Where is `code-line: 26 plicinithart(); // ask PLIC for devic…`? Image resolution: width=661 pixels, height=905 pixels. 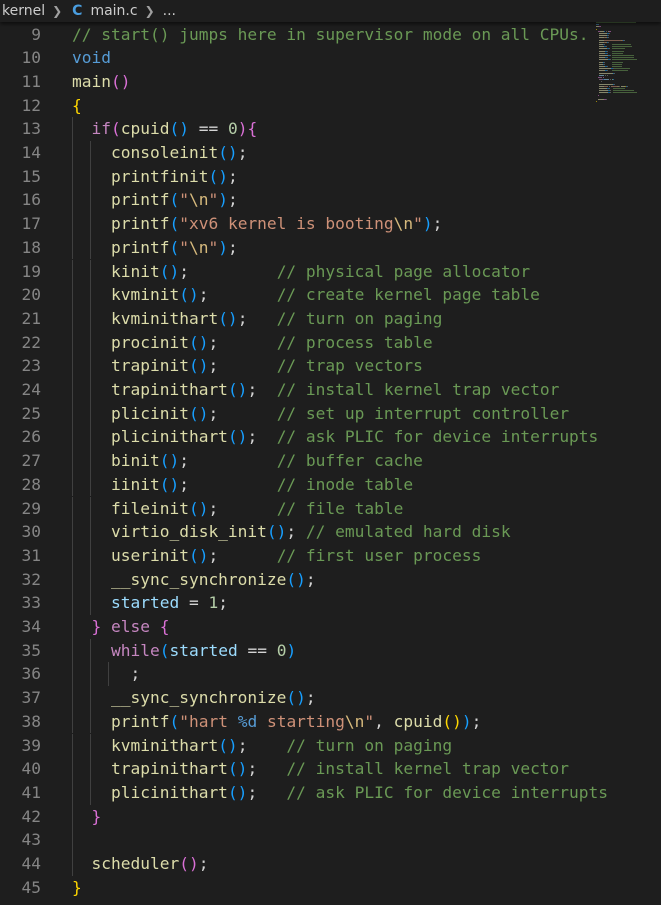 code-line: 26 plicinithart(); // ask PLIC for devic… is located at coordinates (330, 437).